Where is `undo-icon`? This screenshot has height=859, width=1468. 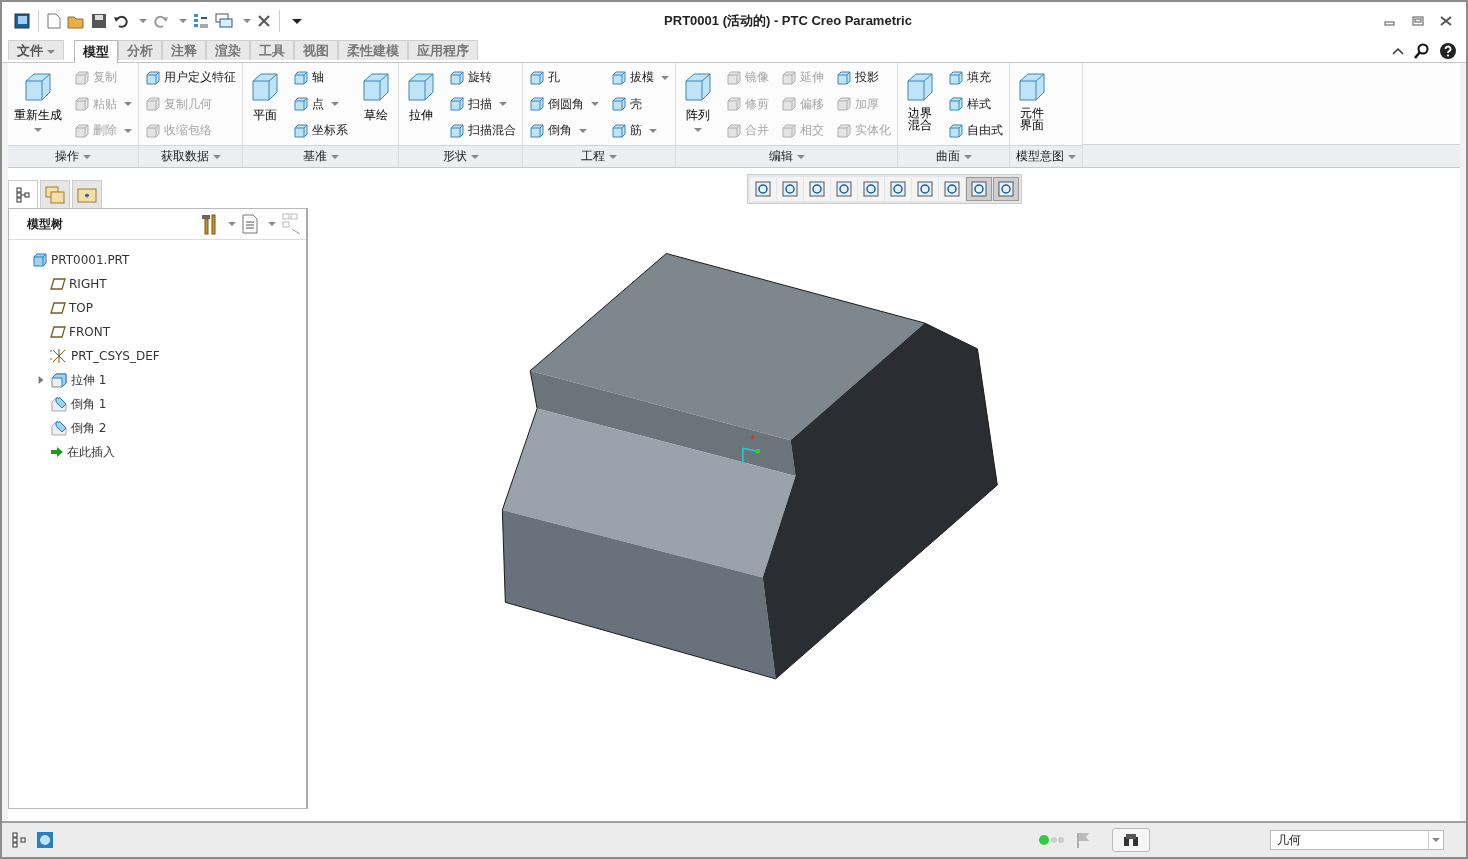
undo-icon is located at coordinates (121, 21).